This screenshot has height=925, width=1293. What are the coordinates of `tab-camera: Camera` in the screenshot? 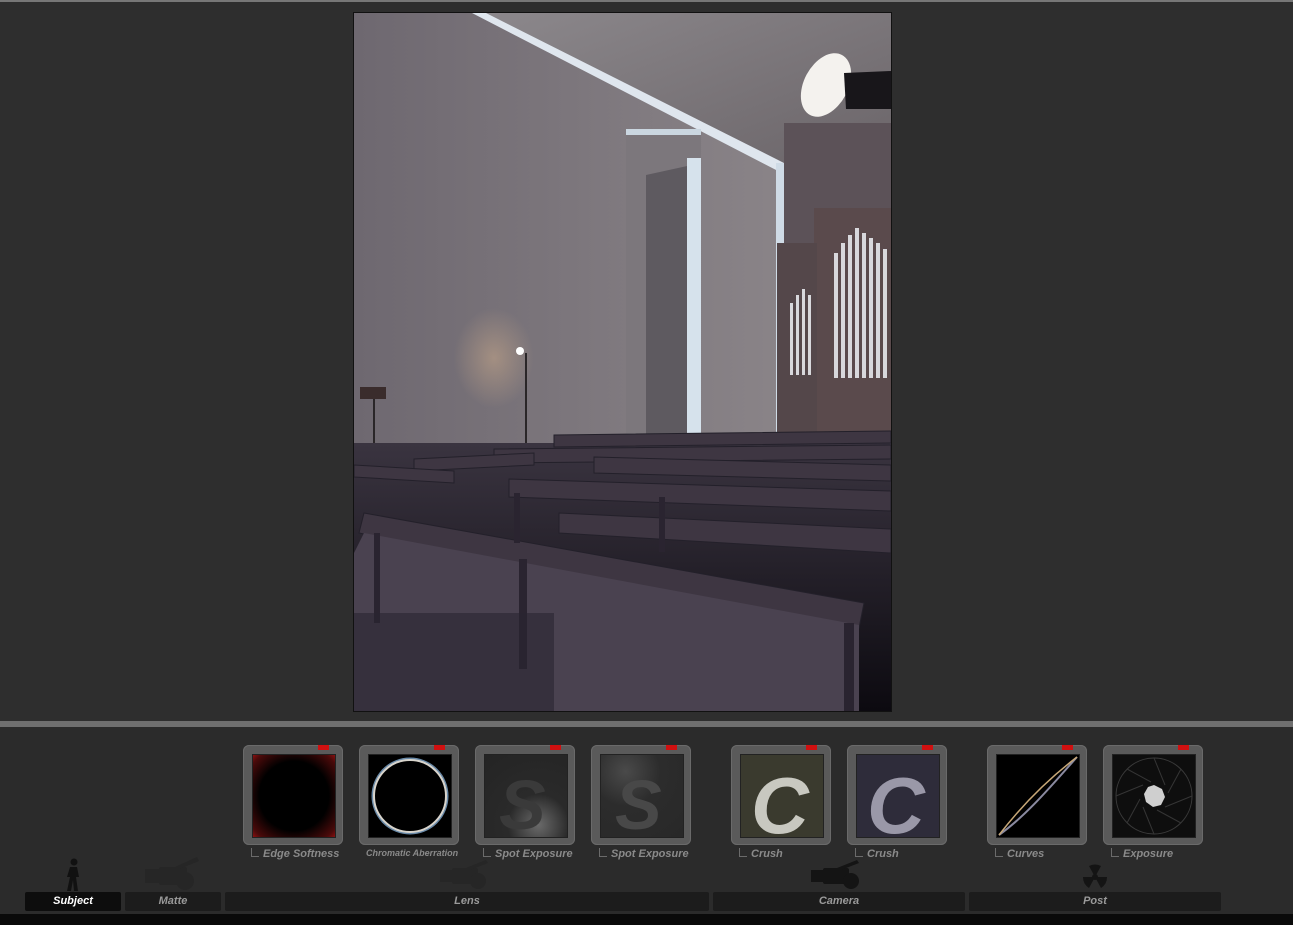 It's located at (839, 901).